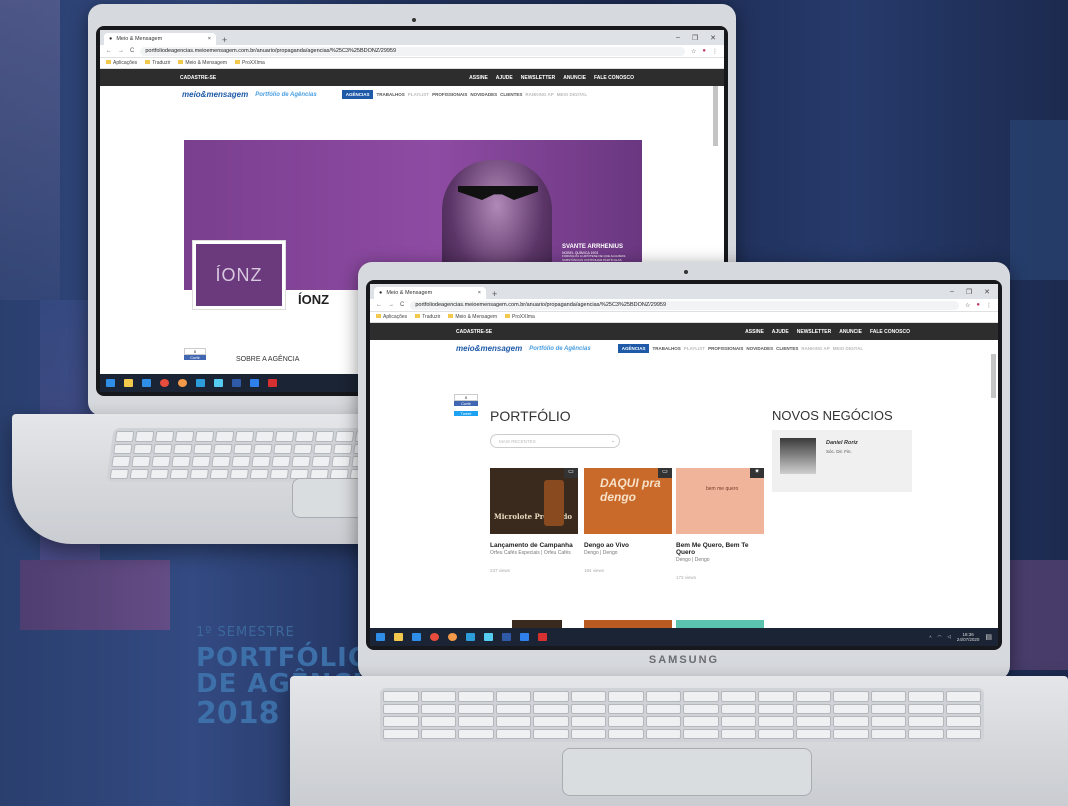 The height and width of the screenshot is (806, 1068). Describe the element at coordinates (466, 413) in the screenshot. I see `tweet-button: Tweet` at that location.